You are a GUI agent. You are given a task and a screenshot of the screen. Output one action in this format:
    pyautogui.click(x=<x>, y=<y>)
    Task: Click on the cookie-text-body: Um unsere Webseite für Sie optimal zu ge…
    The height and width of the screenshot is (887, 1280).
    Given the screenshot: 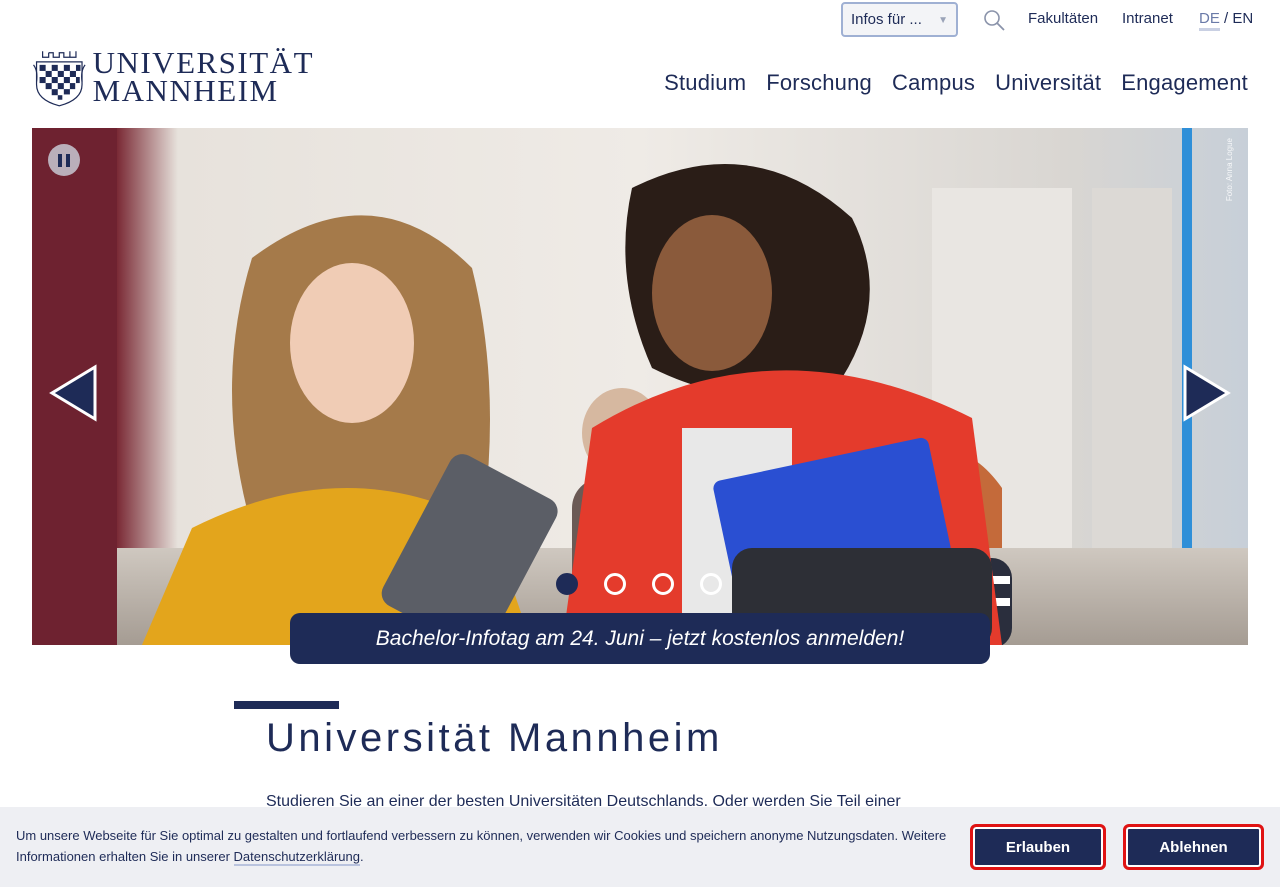 What is the action you would take?
    pyautogui.click(x=481, y=846)
    